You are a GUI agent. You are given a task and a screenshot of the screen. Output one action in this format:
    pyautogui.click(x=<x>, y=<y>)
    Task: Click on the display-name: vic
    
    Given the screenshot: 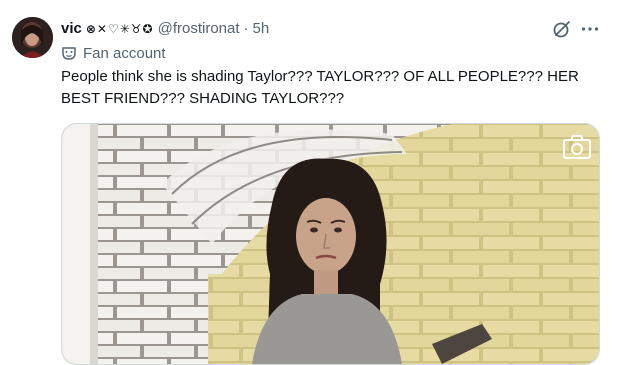 What is the action you would take?
    pyautogui.click(x=71, y=29)
    